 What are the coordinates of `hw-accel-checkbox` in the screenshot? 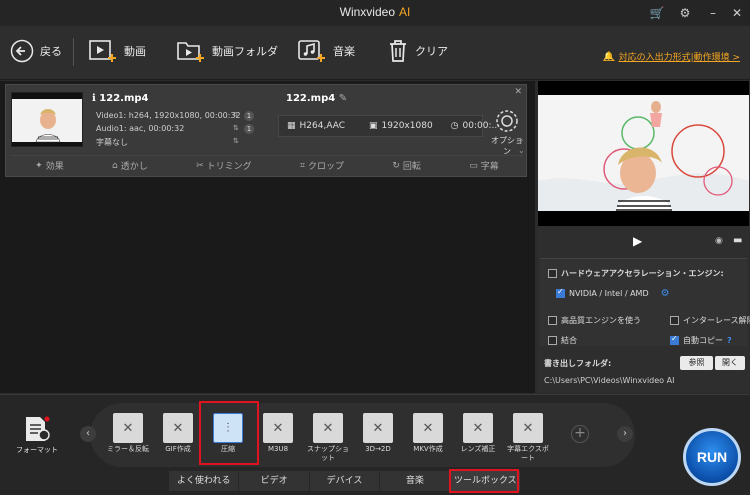 It's located at (552, 273).